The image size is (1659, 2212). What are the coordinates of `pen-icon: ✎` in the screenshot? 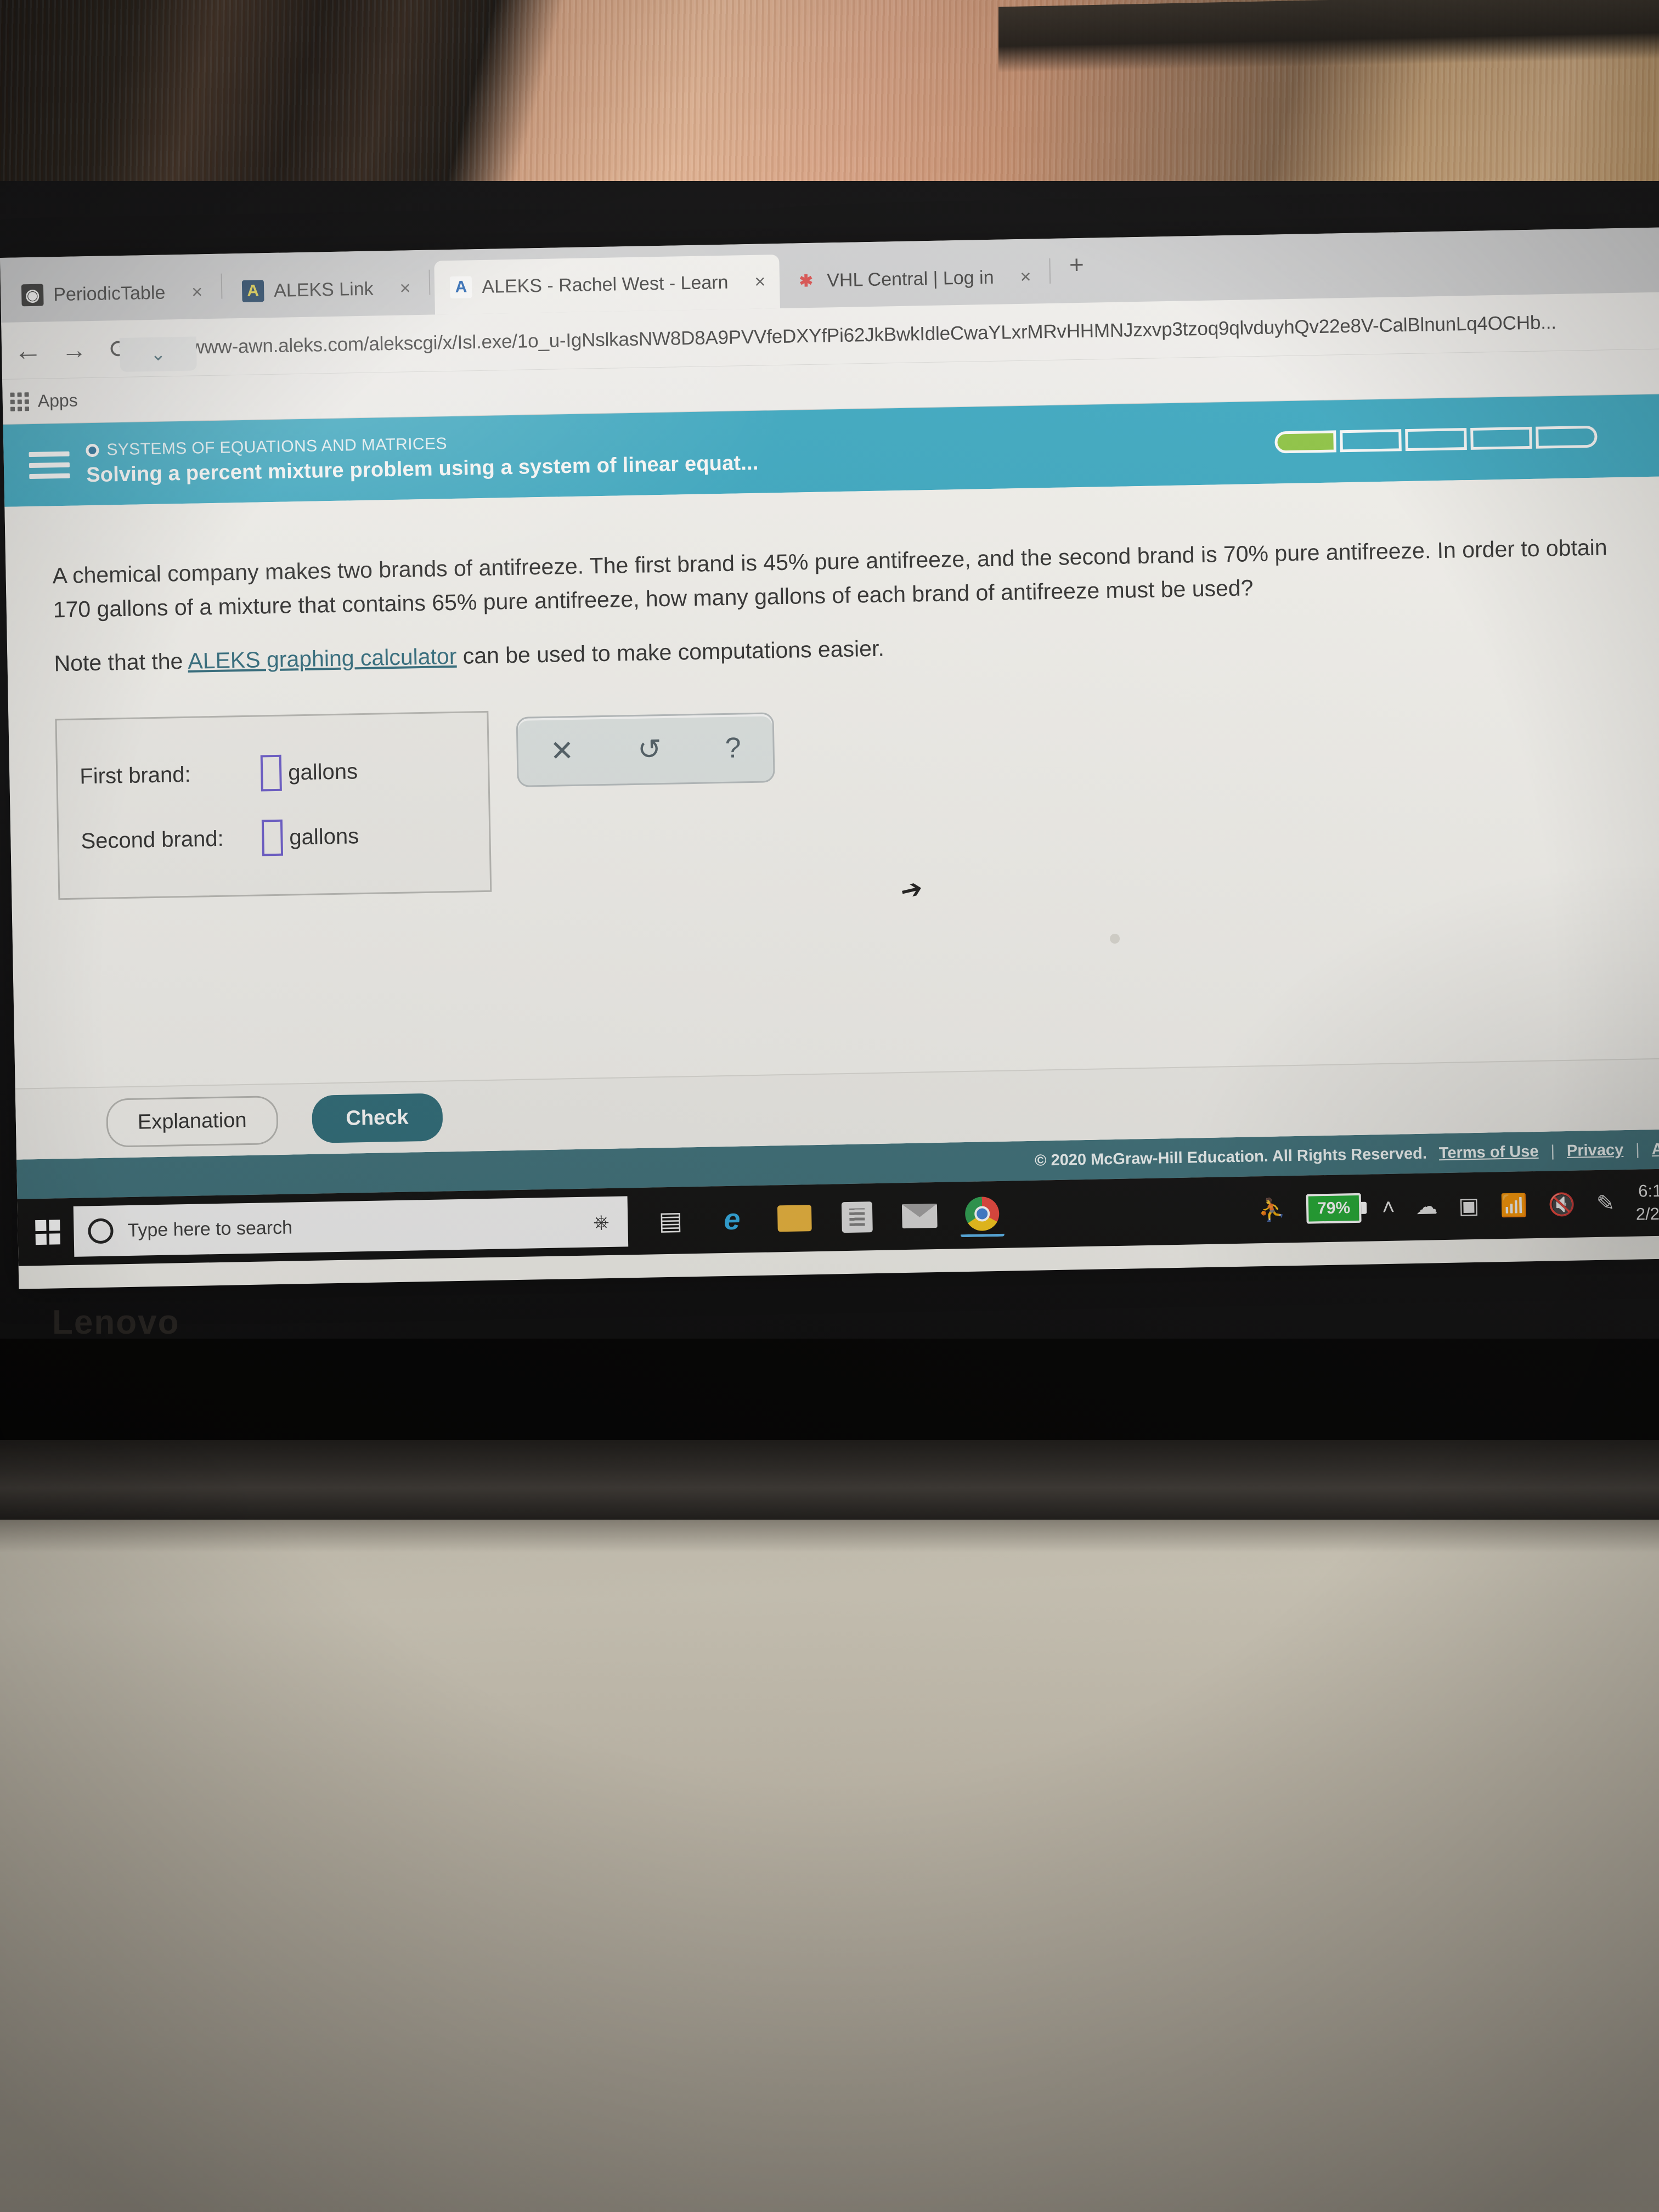 It's located at (1606, 1203).